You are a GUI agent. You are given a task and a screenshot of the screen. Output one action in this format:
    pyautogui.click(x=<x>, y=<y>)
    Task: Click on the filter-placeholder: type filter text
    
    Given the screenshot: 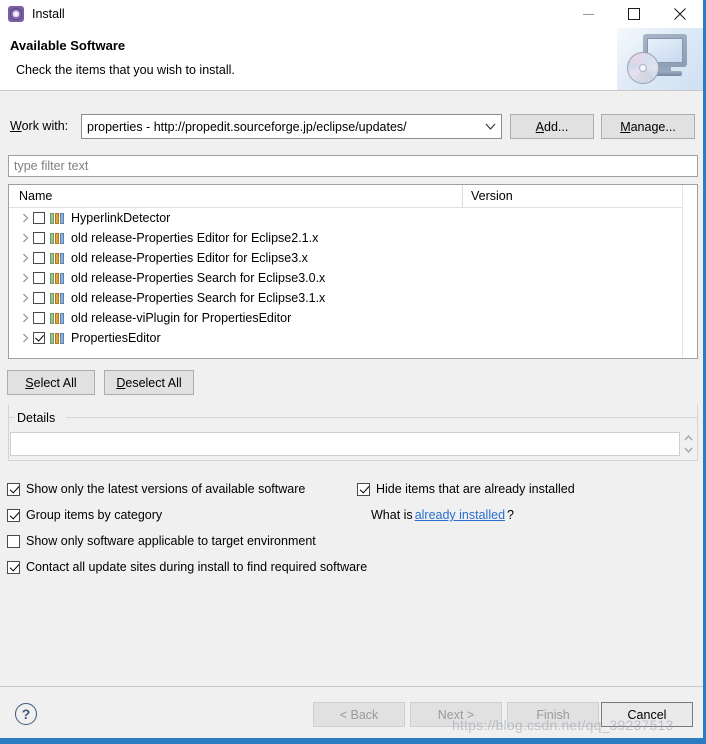 What is the action you would take?
    pyautogui.click(x=51, y=166)
    